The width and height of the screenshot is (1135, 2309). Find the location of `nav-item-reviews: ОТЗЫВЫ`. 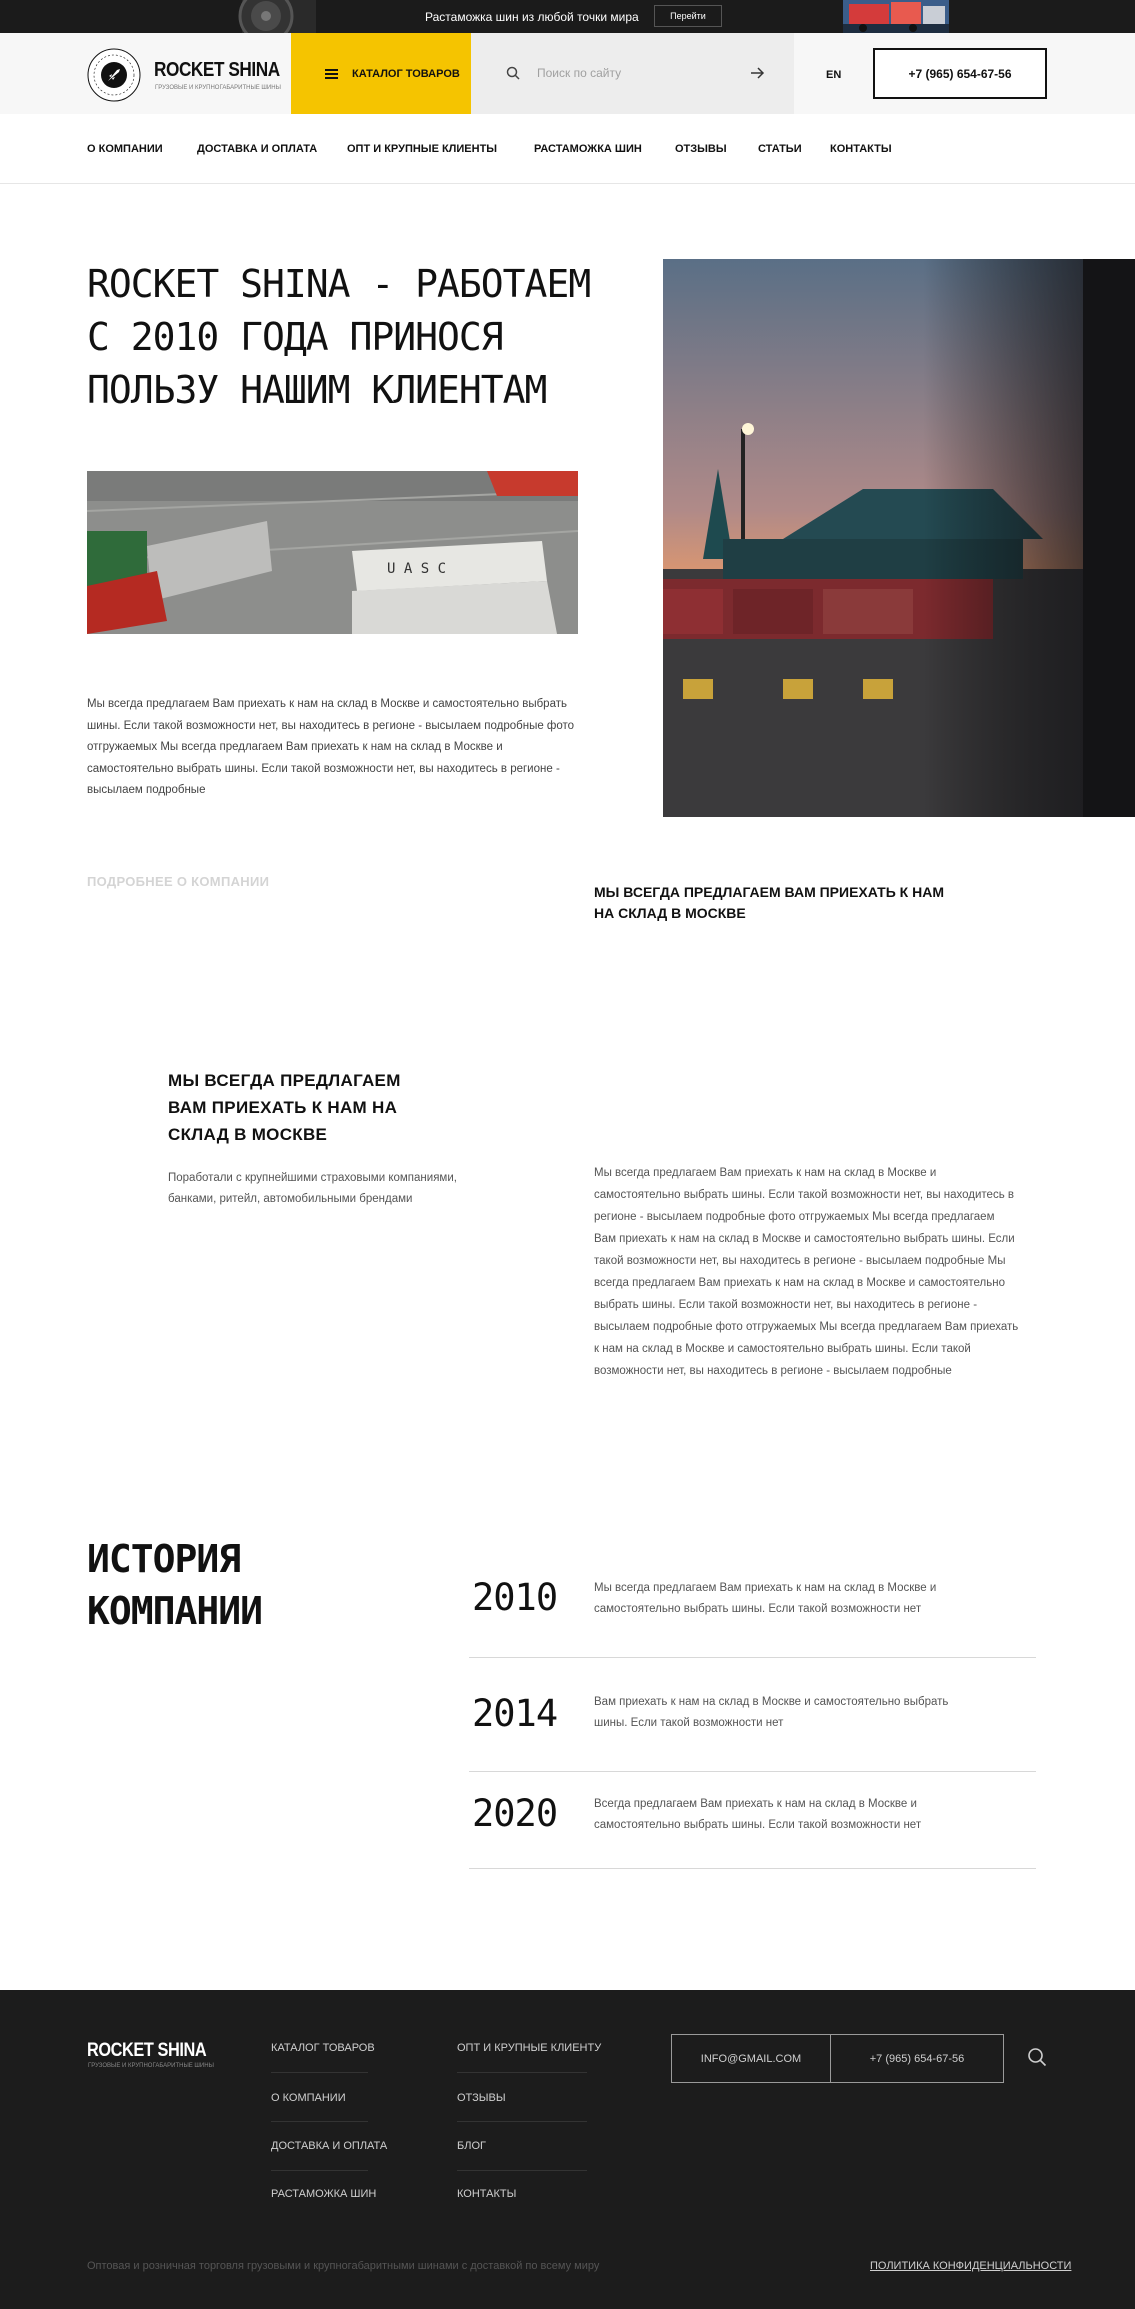

nav-item-reviews: ОТЗЫВЫ is located at coordinates (701, 149).